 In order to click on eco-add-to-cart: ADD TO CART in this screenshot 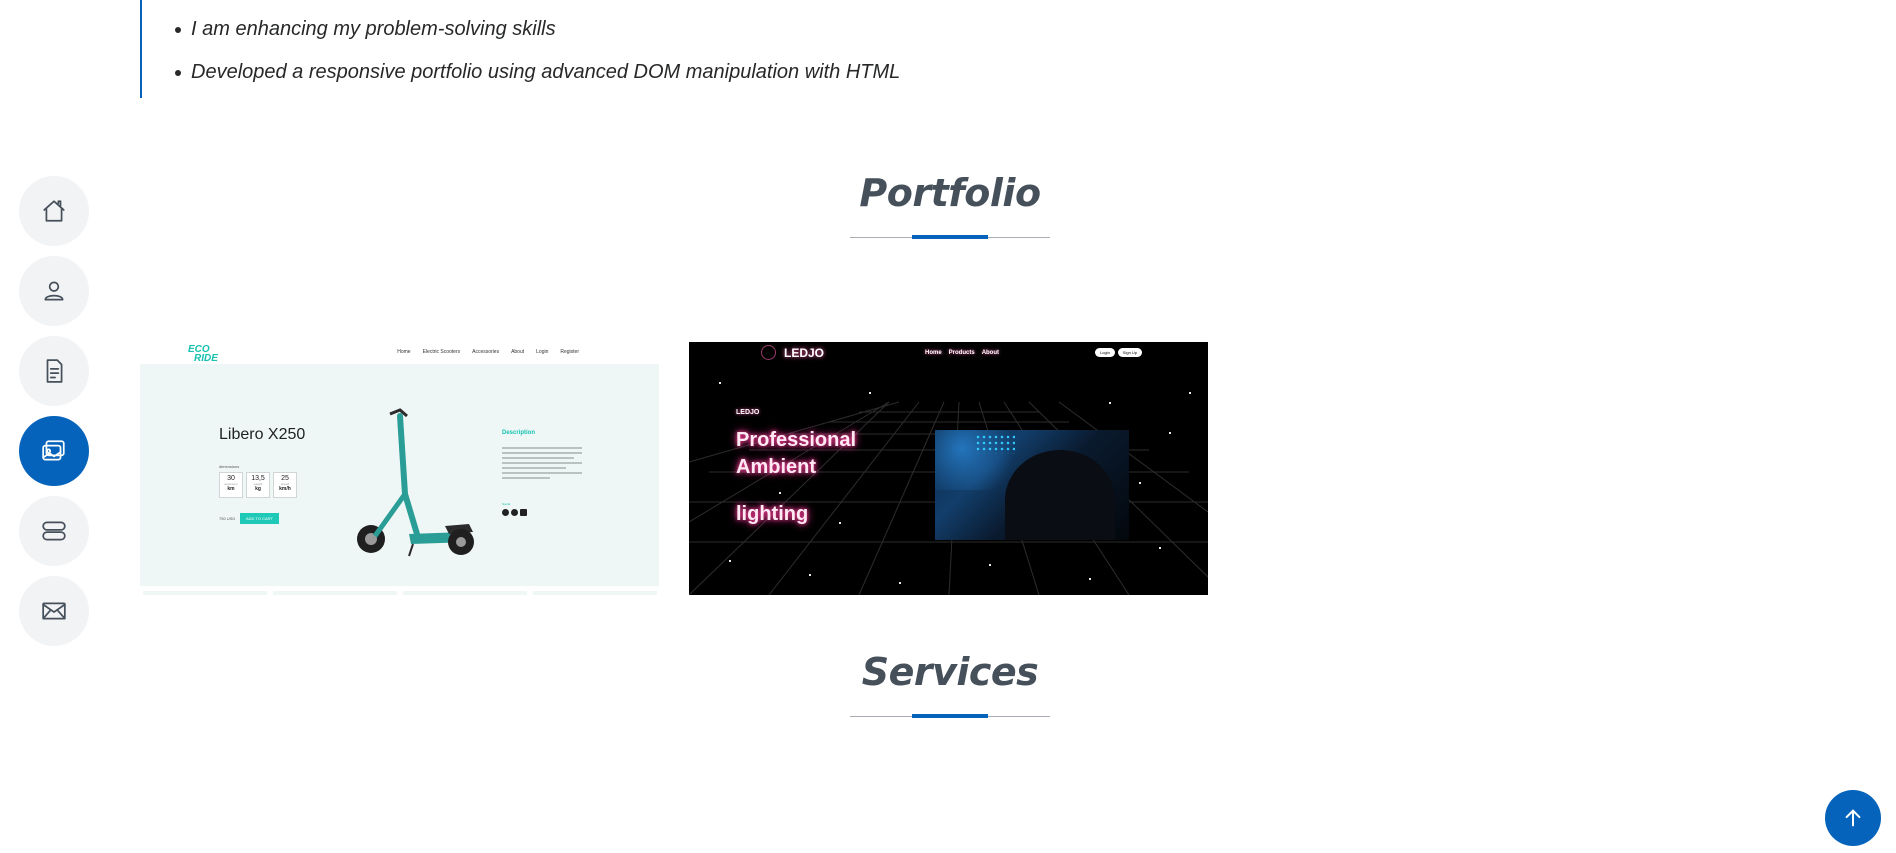, I will do `click(259, 518)`.